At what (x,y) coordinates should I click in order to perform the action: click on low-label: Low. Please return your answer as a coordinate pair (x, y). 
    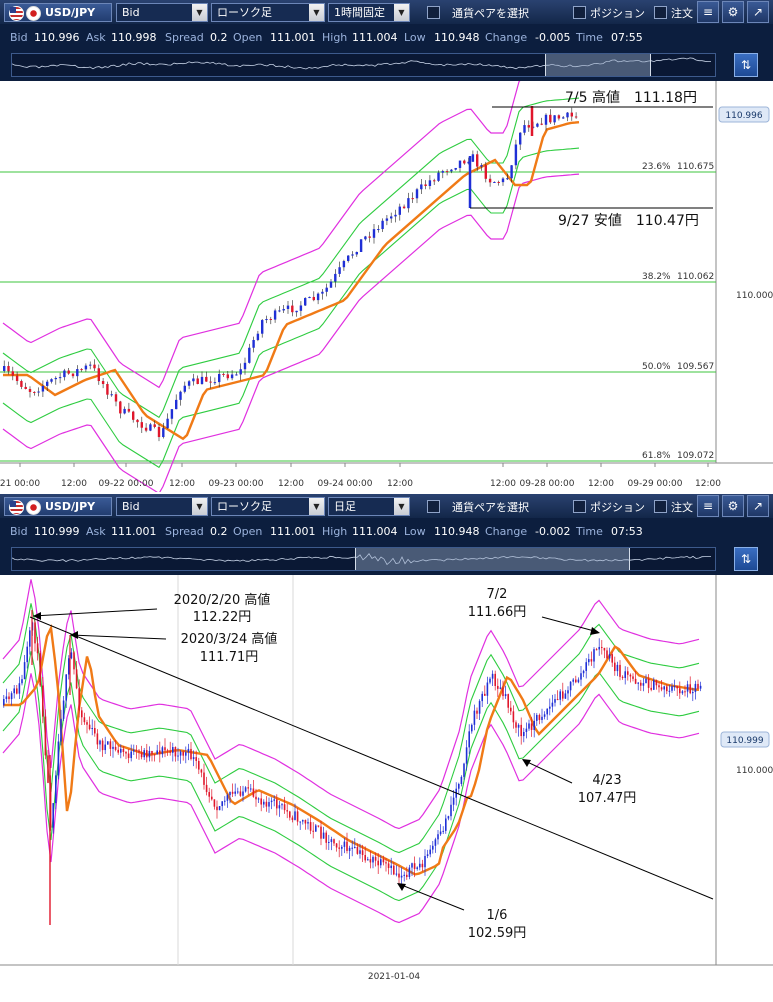
    Looking at the image, I should click on (415, 37).